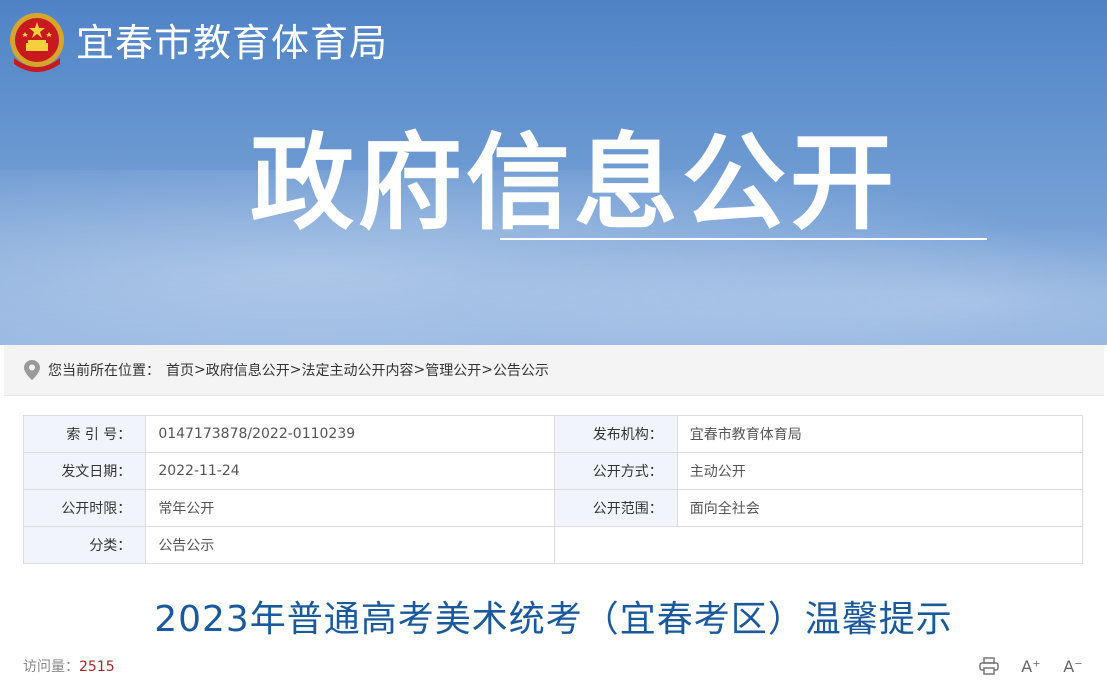 The width and height of the screenshot is (1107, 684). Describe the element at coordinates (818, 545) in the screenshot. I see `empty-cell` at that location.